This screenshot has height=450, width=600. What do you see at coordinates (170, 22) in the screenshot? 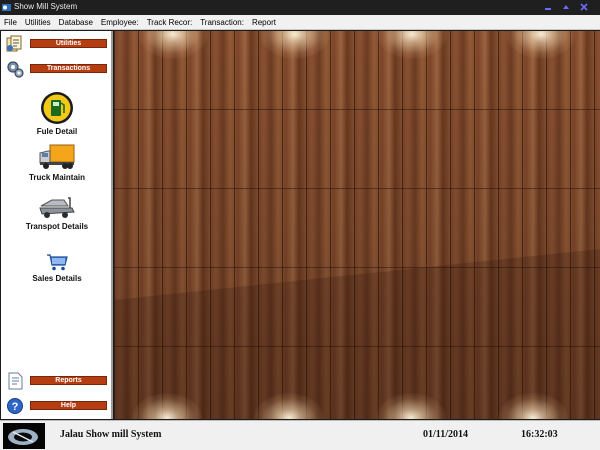
I see `menu-track-record: Track Recor:` at bounding box center [170, 22].